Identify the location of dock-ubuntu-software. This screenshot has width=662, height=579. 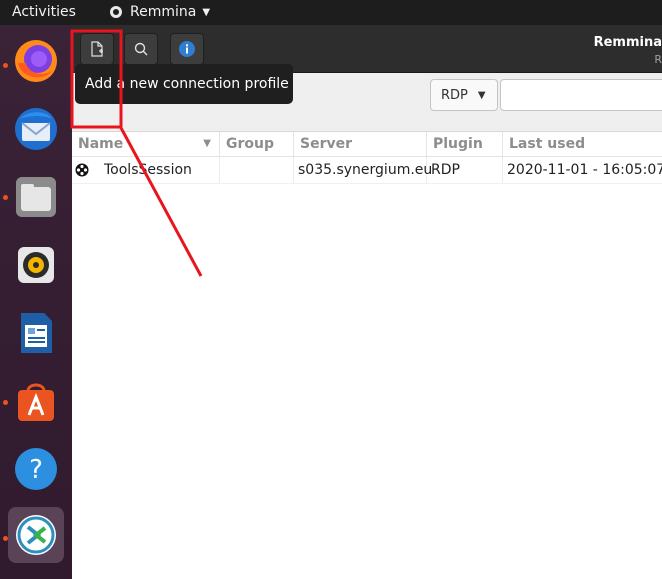
(36, 401).